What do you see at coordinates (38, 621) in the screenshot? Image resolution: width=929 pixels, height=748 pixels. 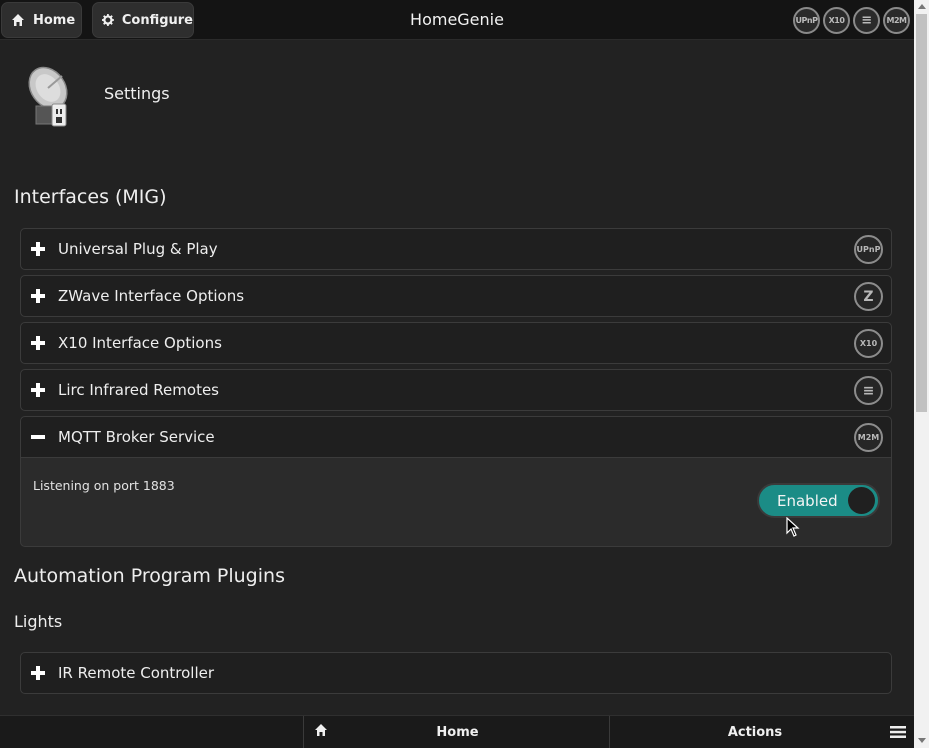 I see `subsection-title-lights: Lights` at bounding box center [38, 621].